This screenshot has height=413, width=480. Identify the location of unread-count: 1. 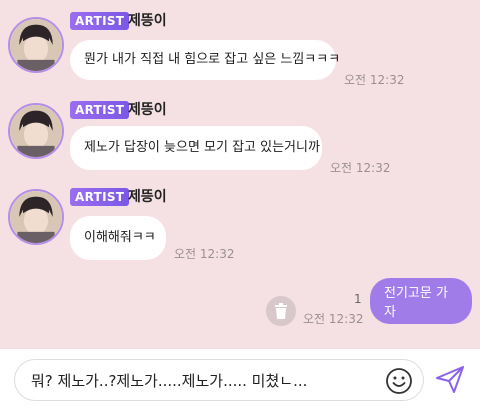
(358, 299).